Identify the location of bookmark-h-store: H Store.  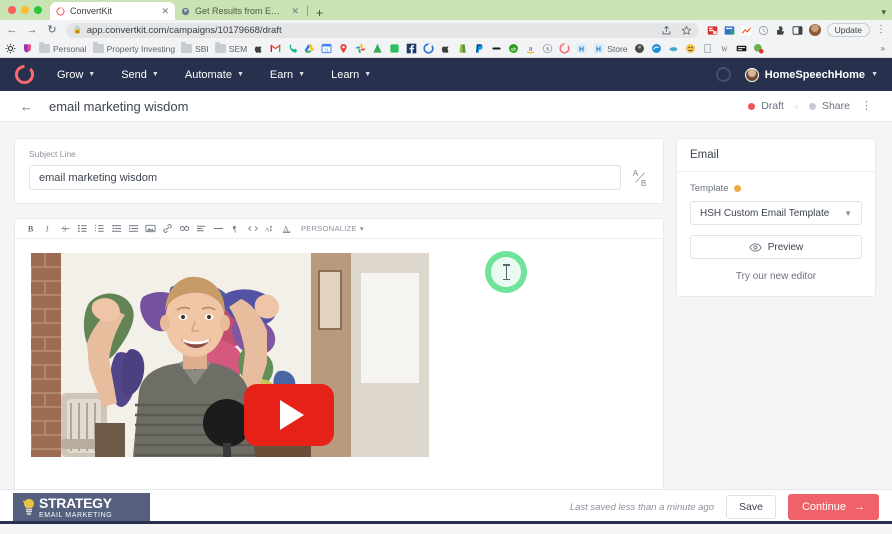
(610, 48).